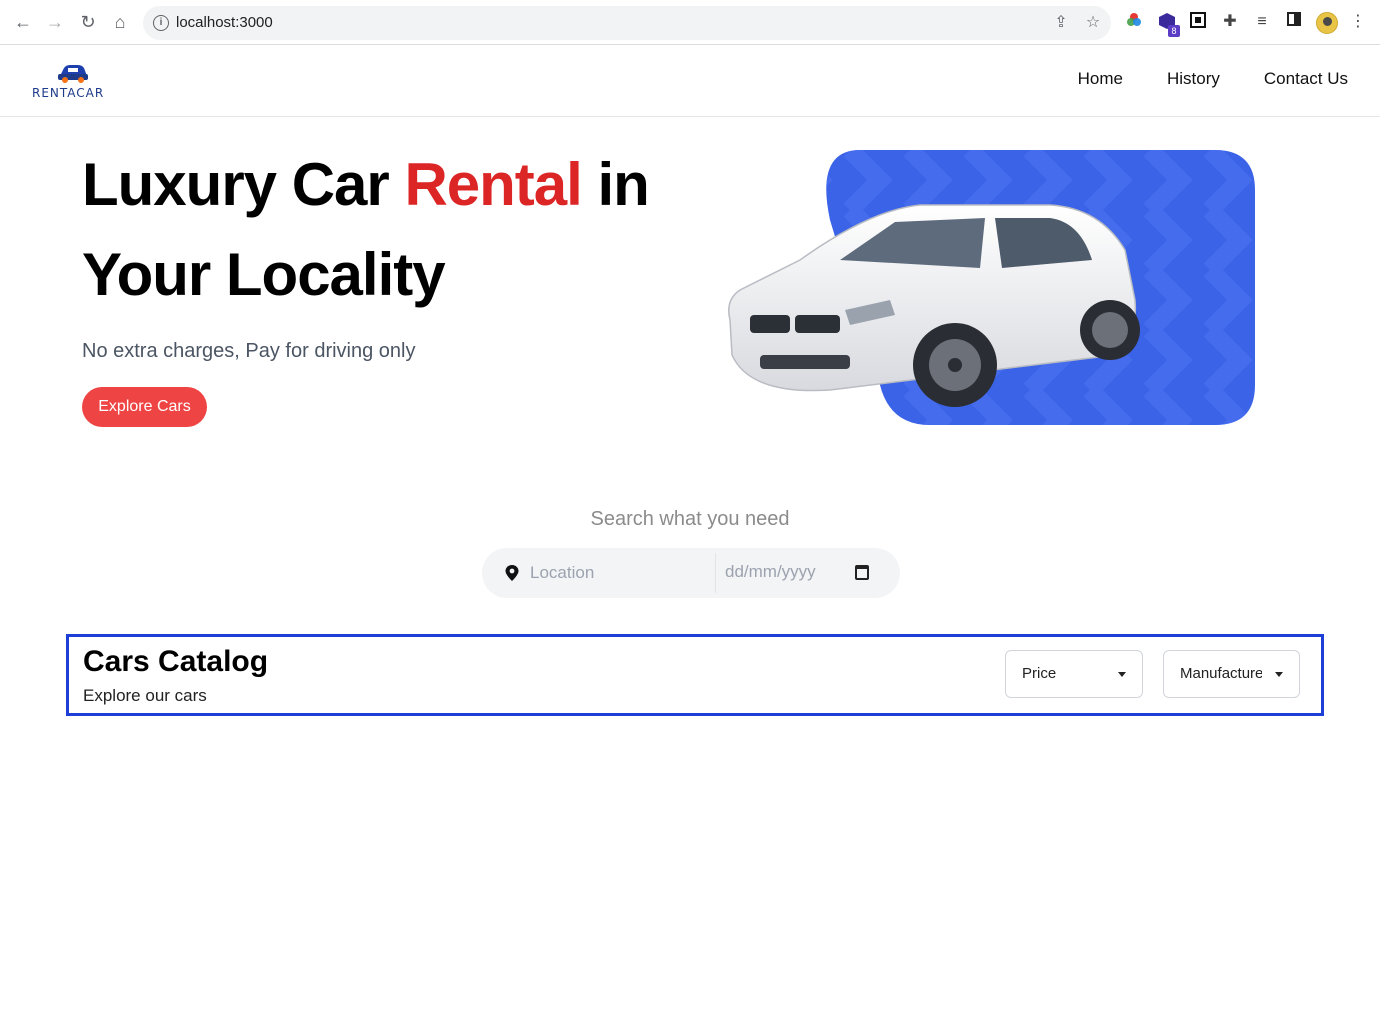 Image resolution: width=1380 pixels, height=1015 pixels. Describe the element at coordinates (224, 22) in the screenshot. I see `address-url: localhost:3000` at that location.